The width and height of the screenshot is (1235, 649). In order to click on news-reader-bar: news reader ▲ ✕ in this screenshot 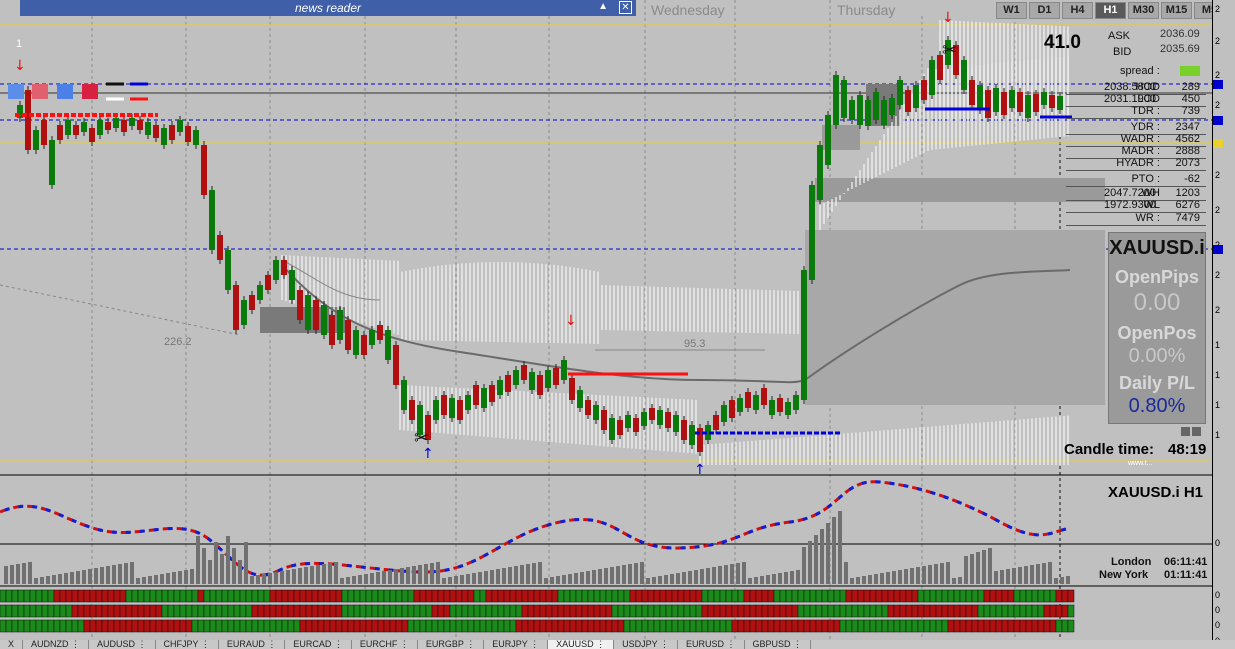, I will do `click(328, 8)`.